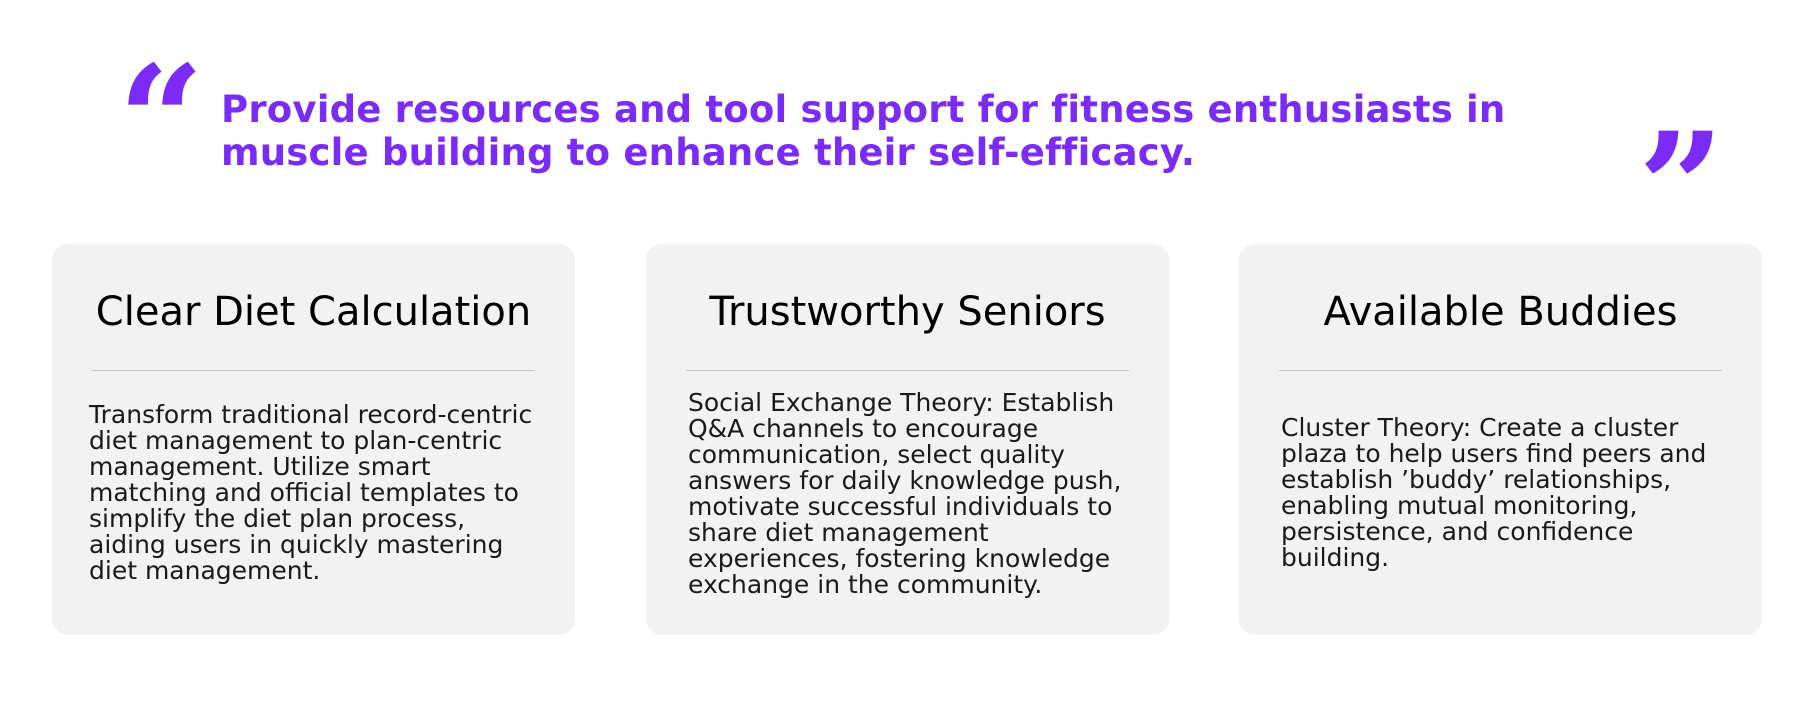 This screenshot has height=718, width=1814. What do you see at coordinates (161, 121) in the screenshot?
I see `open-quote-icon: “` at bounding box center [161, 121].